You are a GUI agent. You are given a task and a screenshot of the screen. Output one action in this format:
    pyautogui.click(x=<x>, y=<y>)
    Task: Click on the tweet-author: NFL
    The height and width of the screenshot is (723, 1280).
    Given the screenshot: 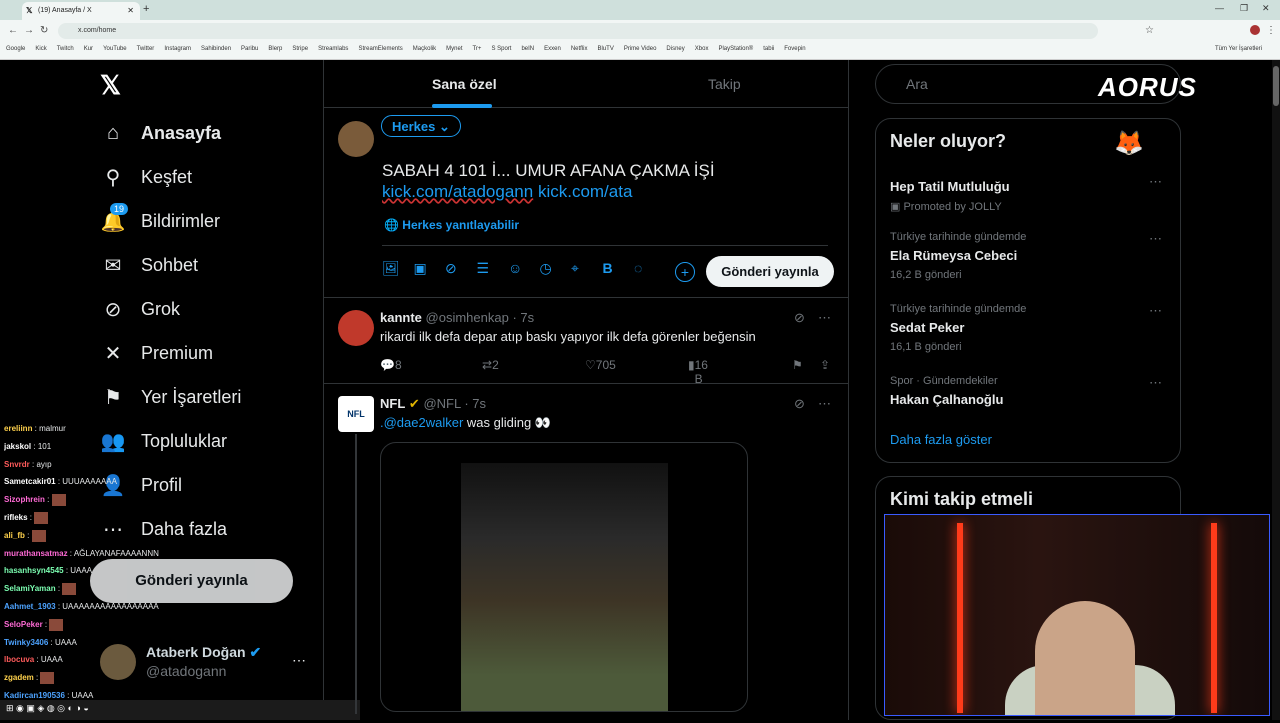 What is the action you would take?
    pyautogui.click(x=392, y=403)
    